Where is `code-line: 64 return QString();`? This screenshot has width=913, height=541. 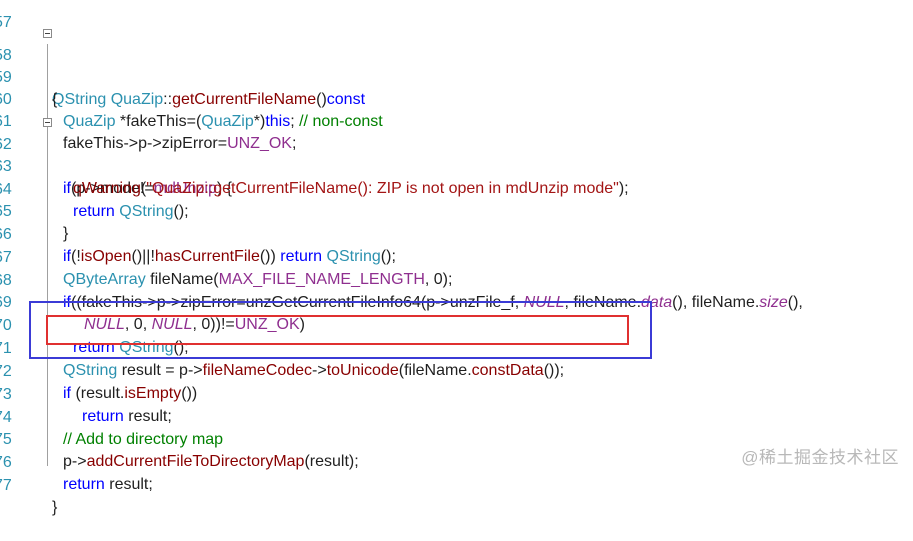 code-line: 64 return QString(); is located at coordinates (94, 188).